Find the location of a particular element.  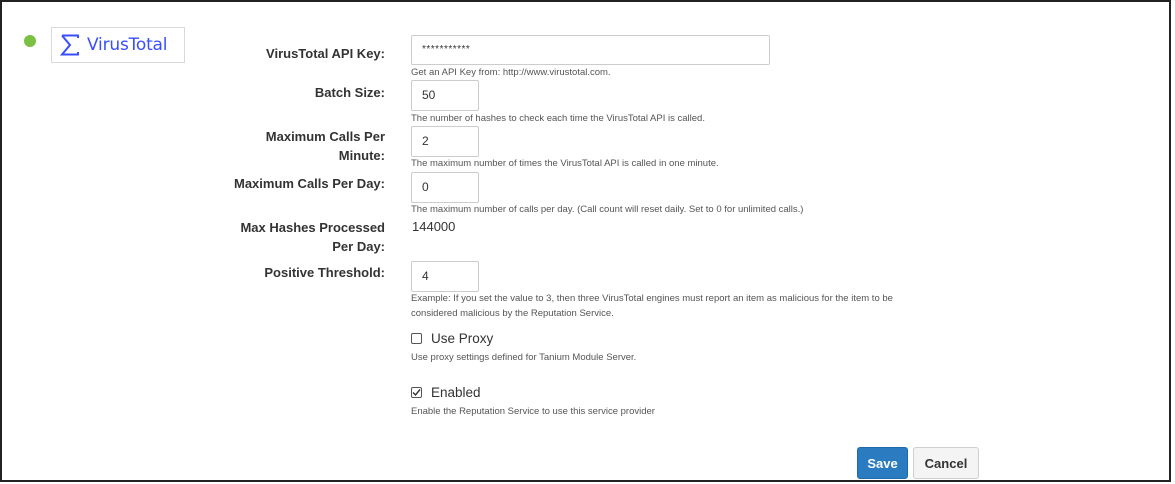

checkmark-icon is located at coordinates (416, 393).